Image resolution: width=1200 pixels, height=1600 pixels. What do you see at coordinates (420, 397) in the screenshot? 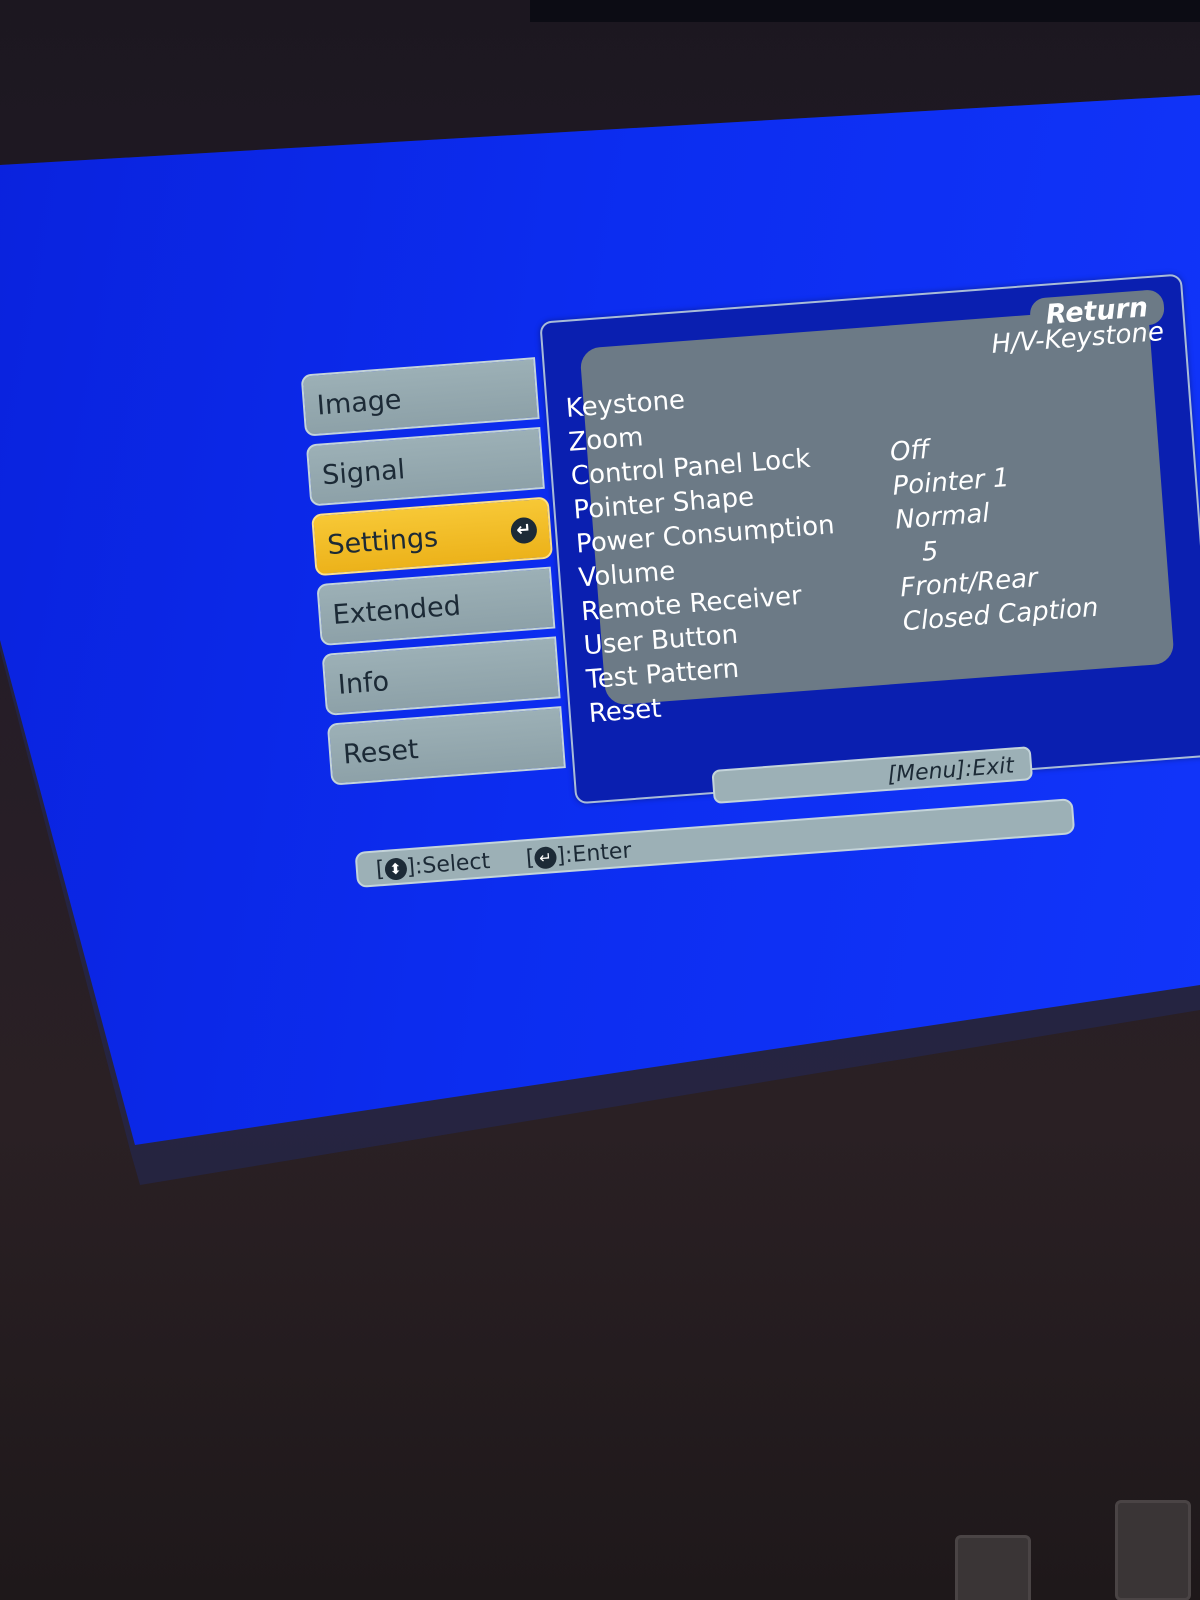
I see `tab-image: Image` at bounding box center [420, 397].